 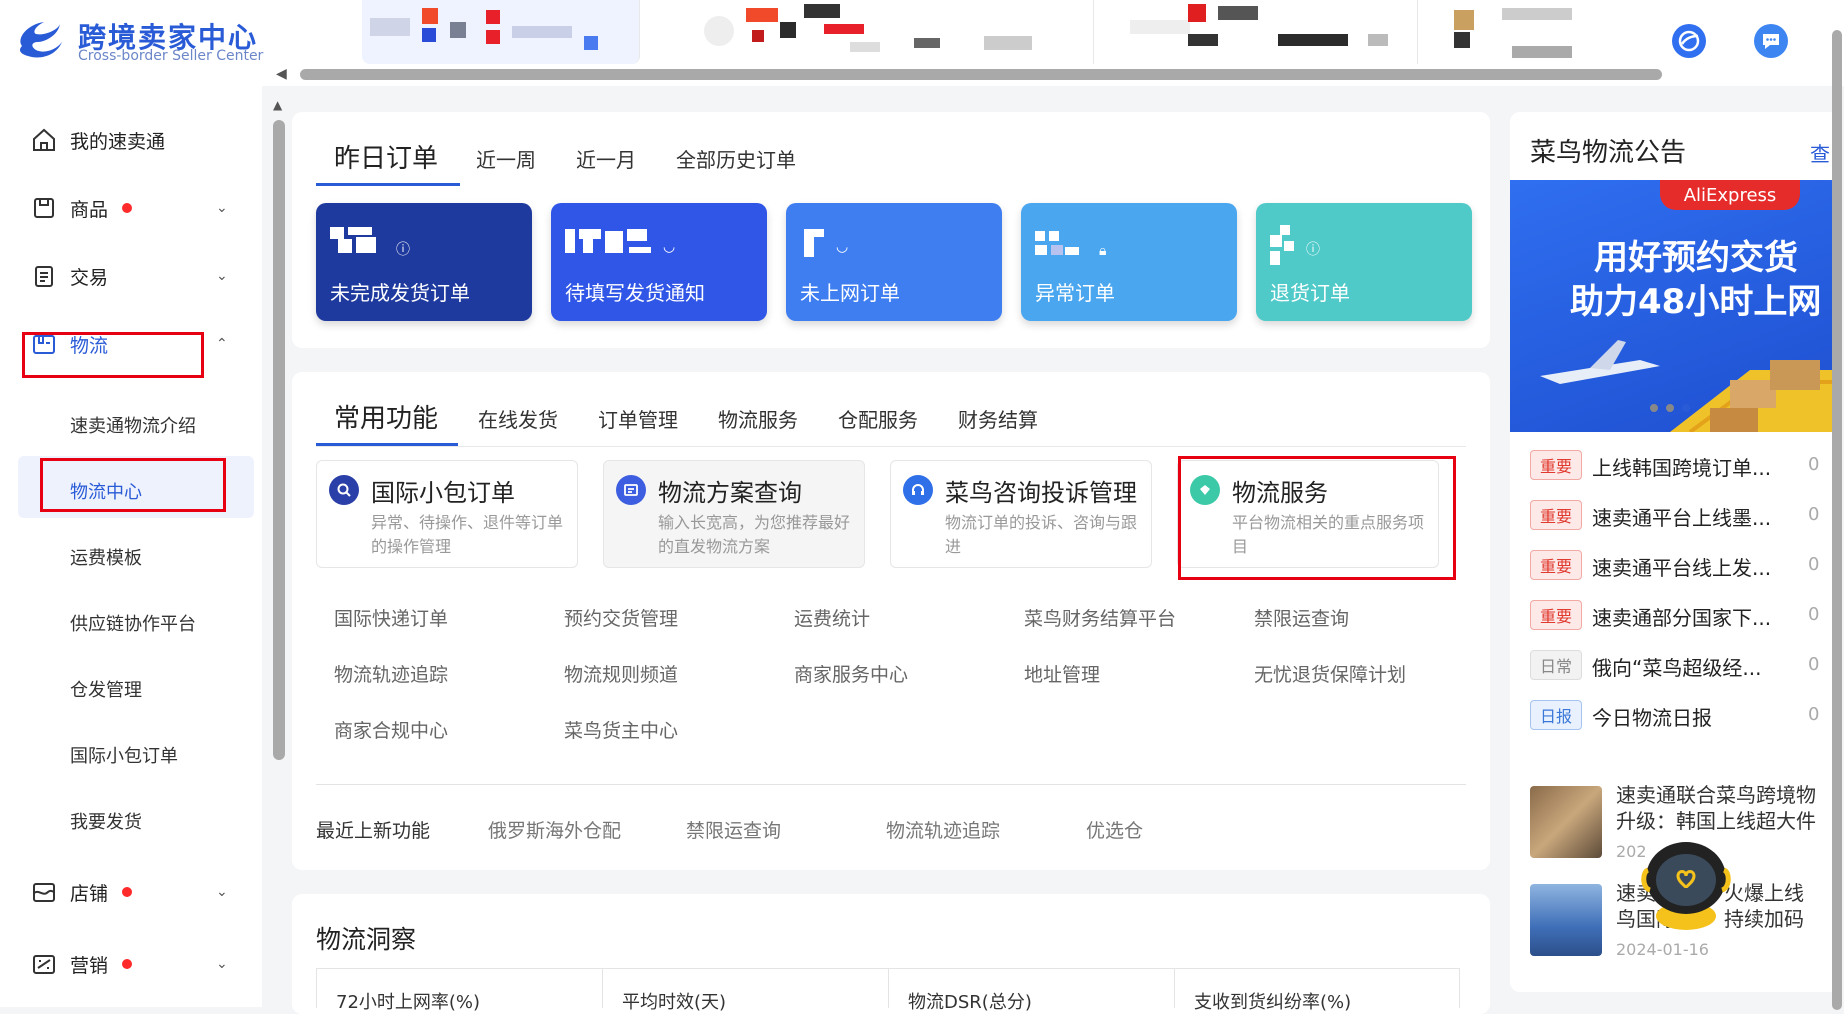 I want to click on tab-warehouse-service: 仓配服务, so click(x=878, y=418).